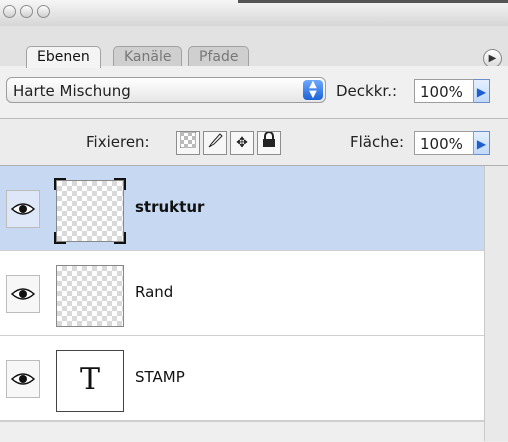 The width and height of the screenshot is (508, 442). Describe the element at coordinates (367, 91) in the screenshot. I see `opacity-label: Deckkr.:` at that location.